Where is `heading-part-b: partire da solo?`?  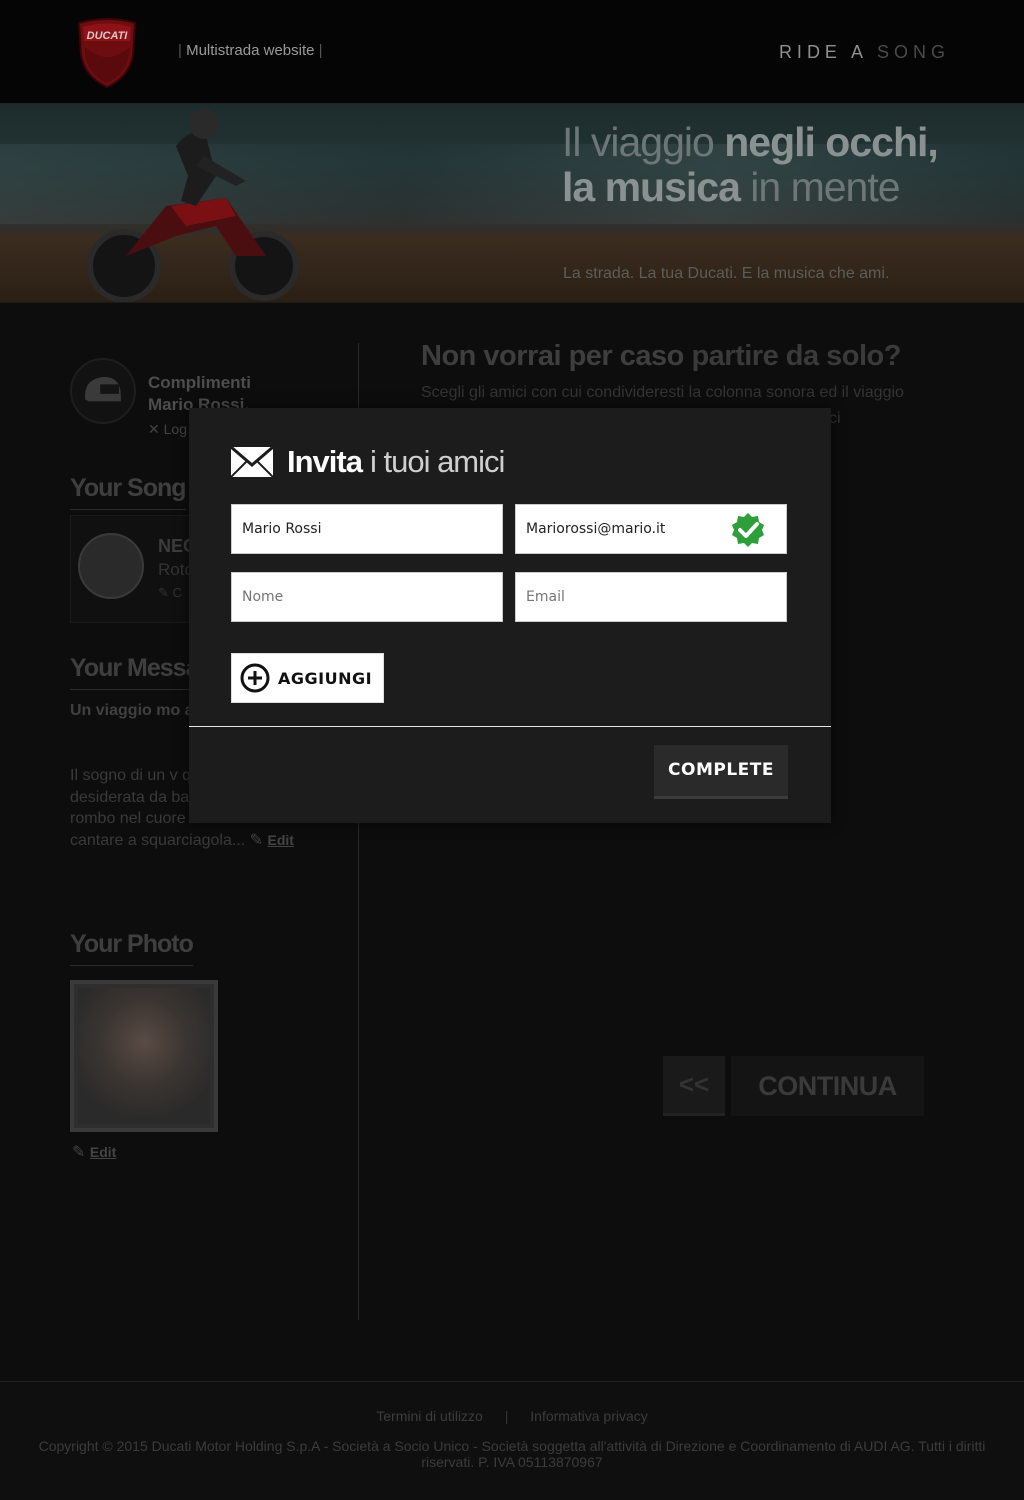 heading-part-b: partire da solo? is located at coordinates (796, 356).